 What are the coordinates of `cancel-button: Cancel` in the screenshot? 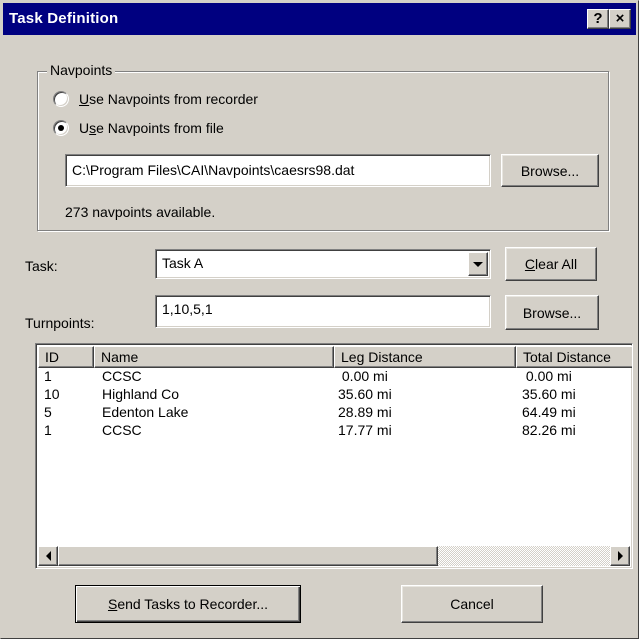 It's located at (472, 604).